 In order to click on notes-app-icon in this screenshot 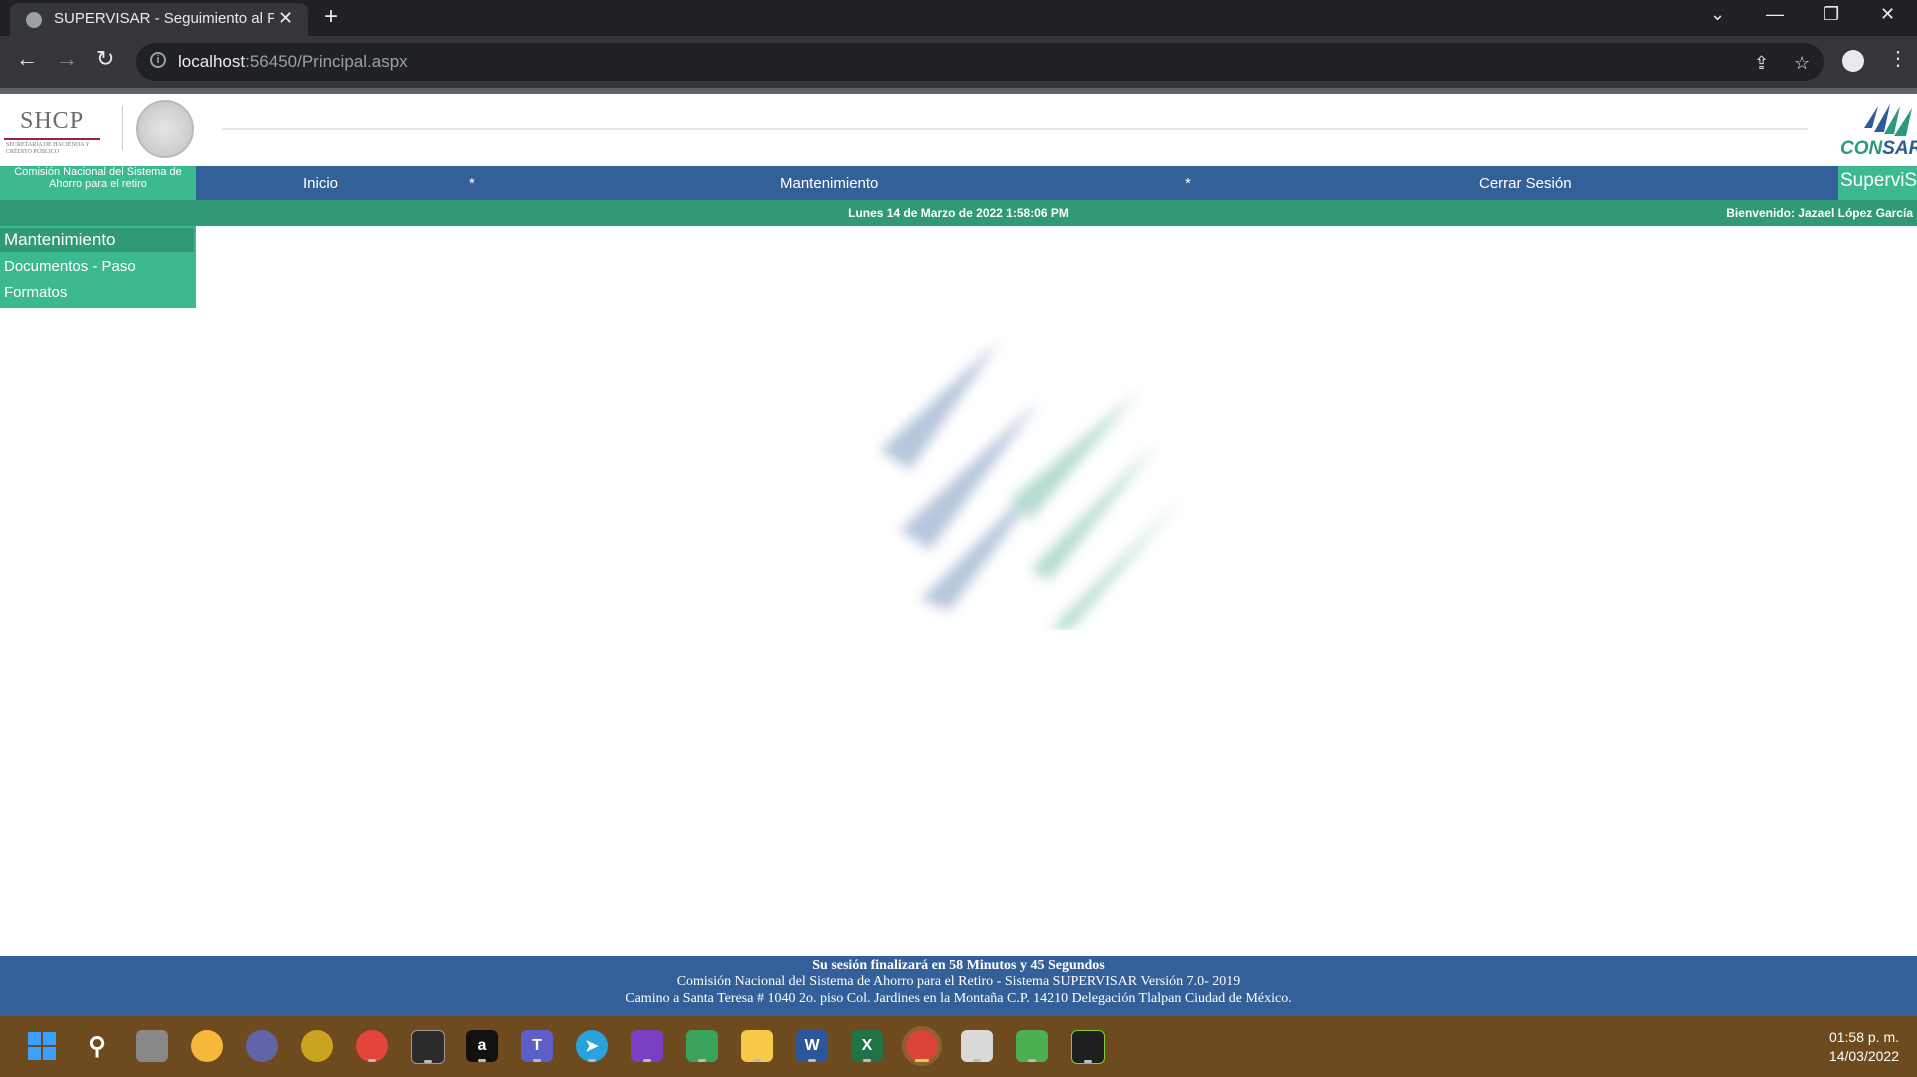, I will do `click(702, 1046)`.